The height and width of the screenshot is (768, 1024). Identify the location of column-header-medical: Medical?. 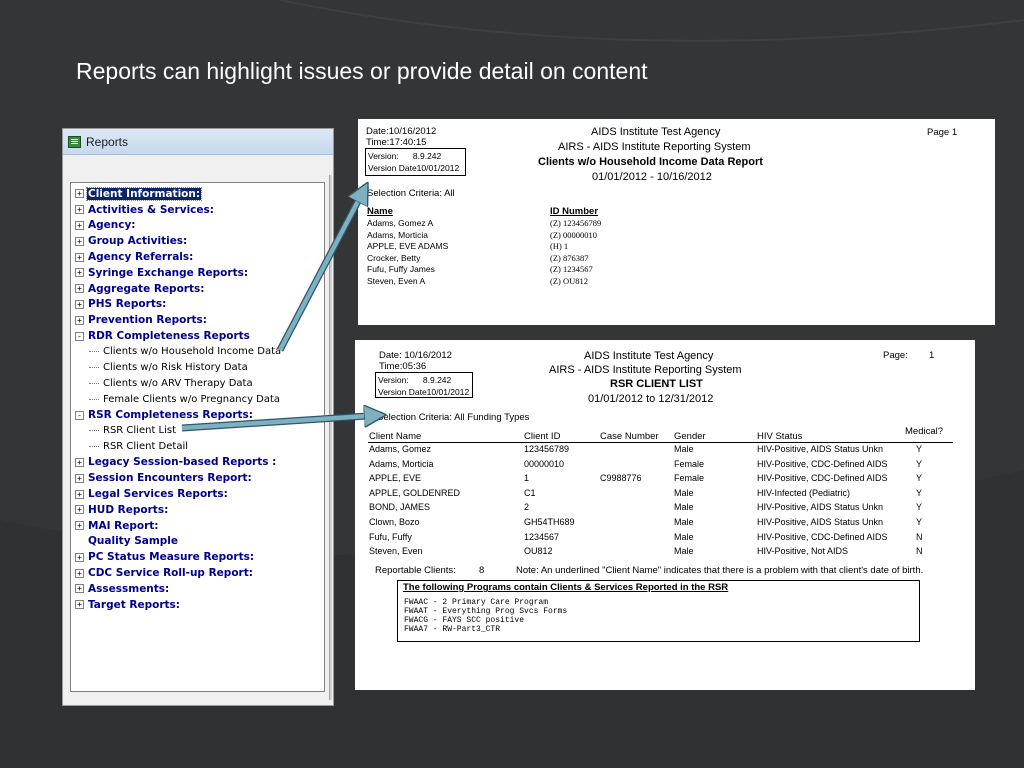
(924, 431).